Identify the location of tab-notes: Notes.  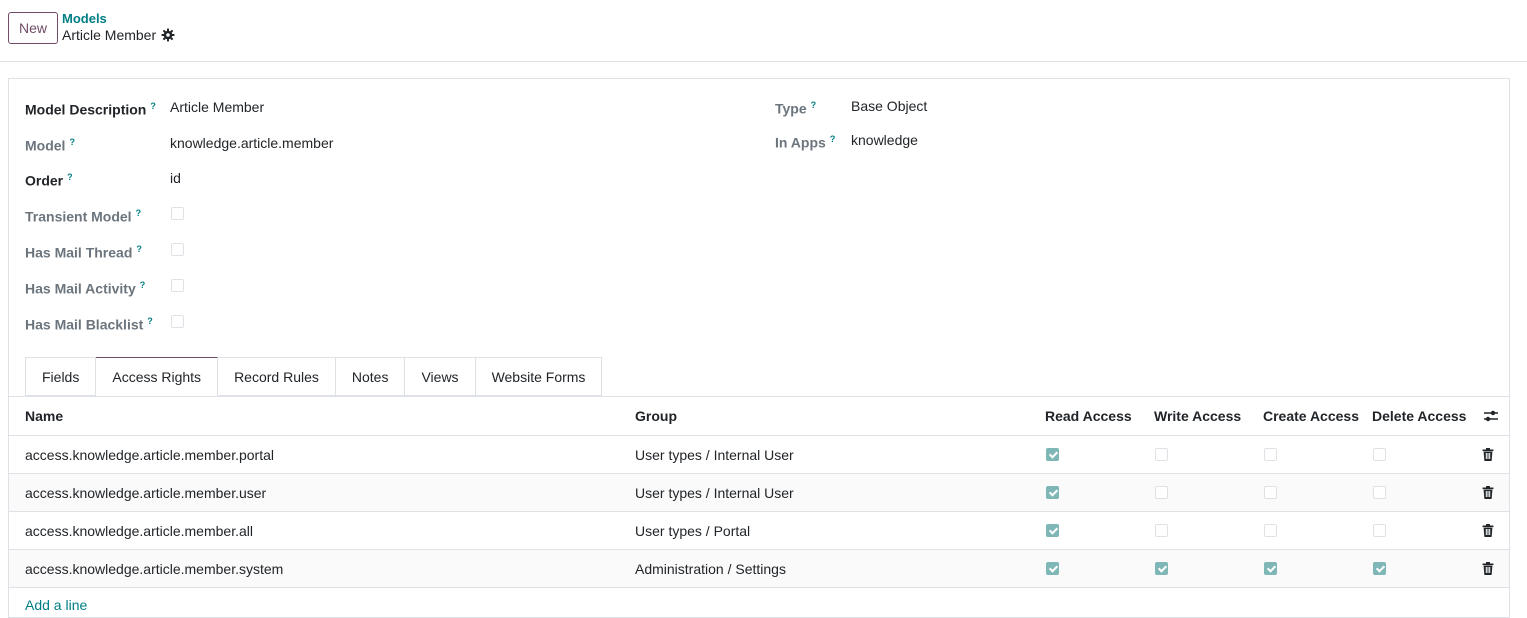
(370, 376).